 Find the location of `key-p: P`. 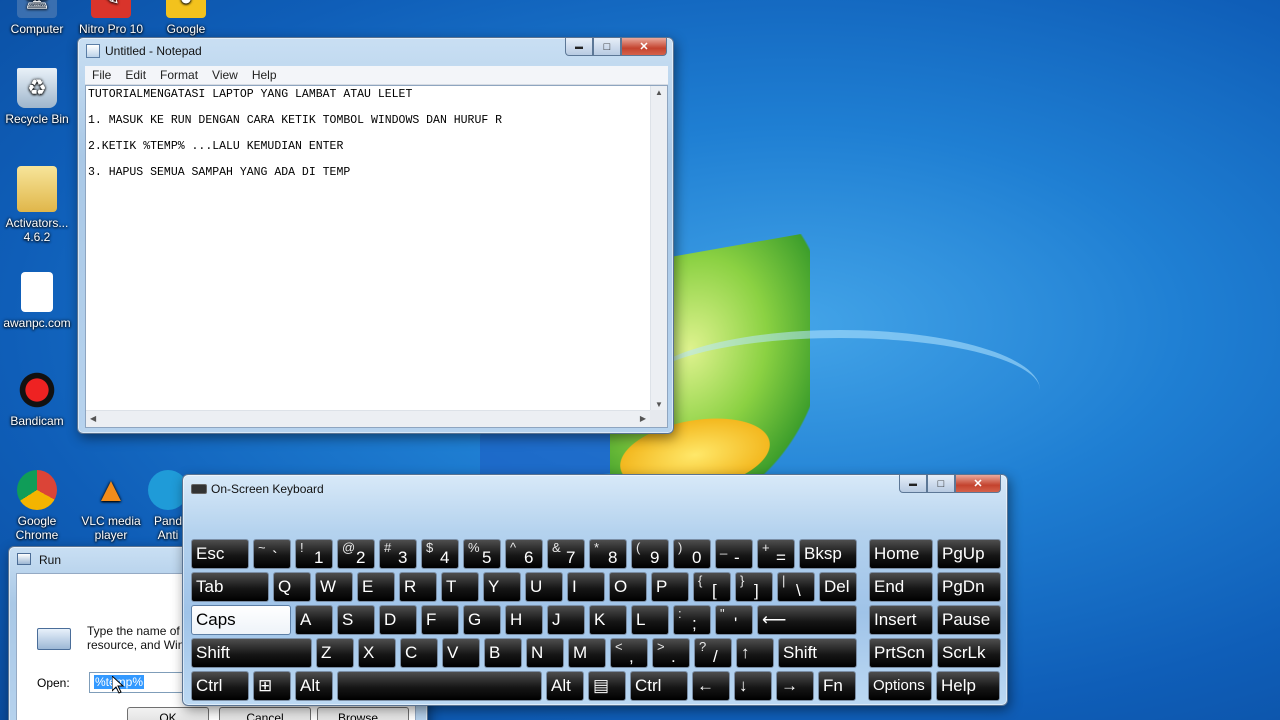

key-p: P is located at coordinates (670, 587).